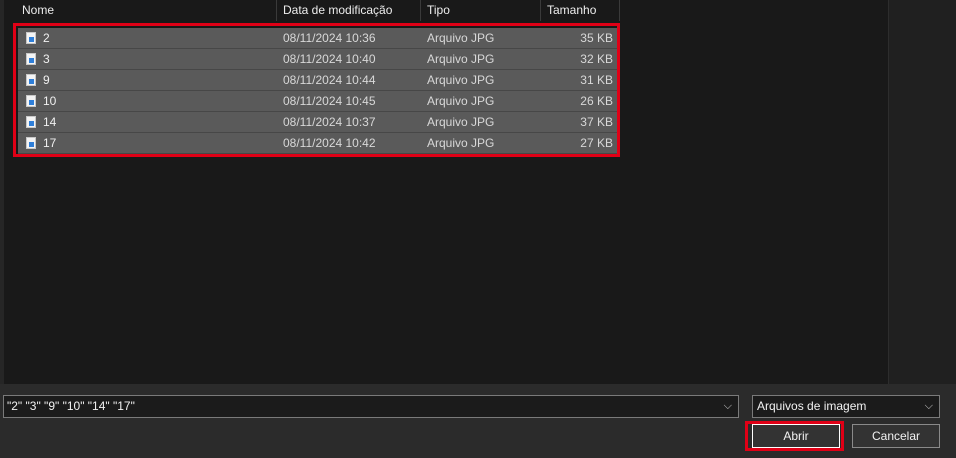  What do you see at coordinates (596, 59) in the screenshot?
I see `file-size: 32 KB` at bounding box center [596, 59].